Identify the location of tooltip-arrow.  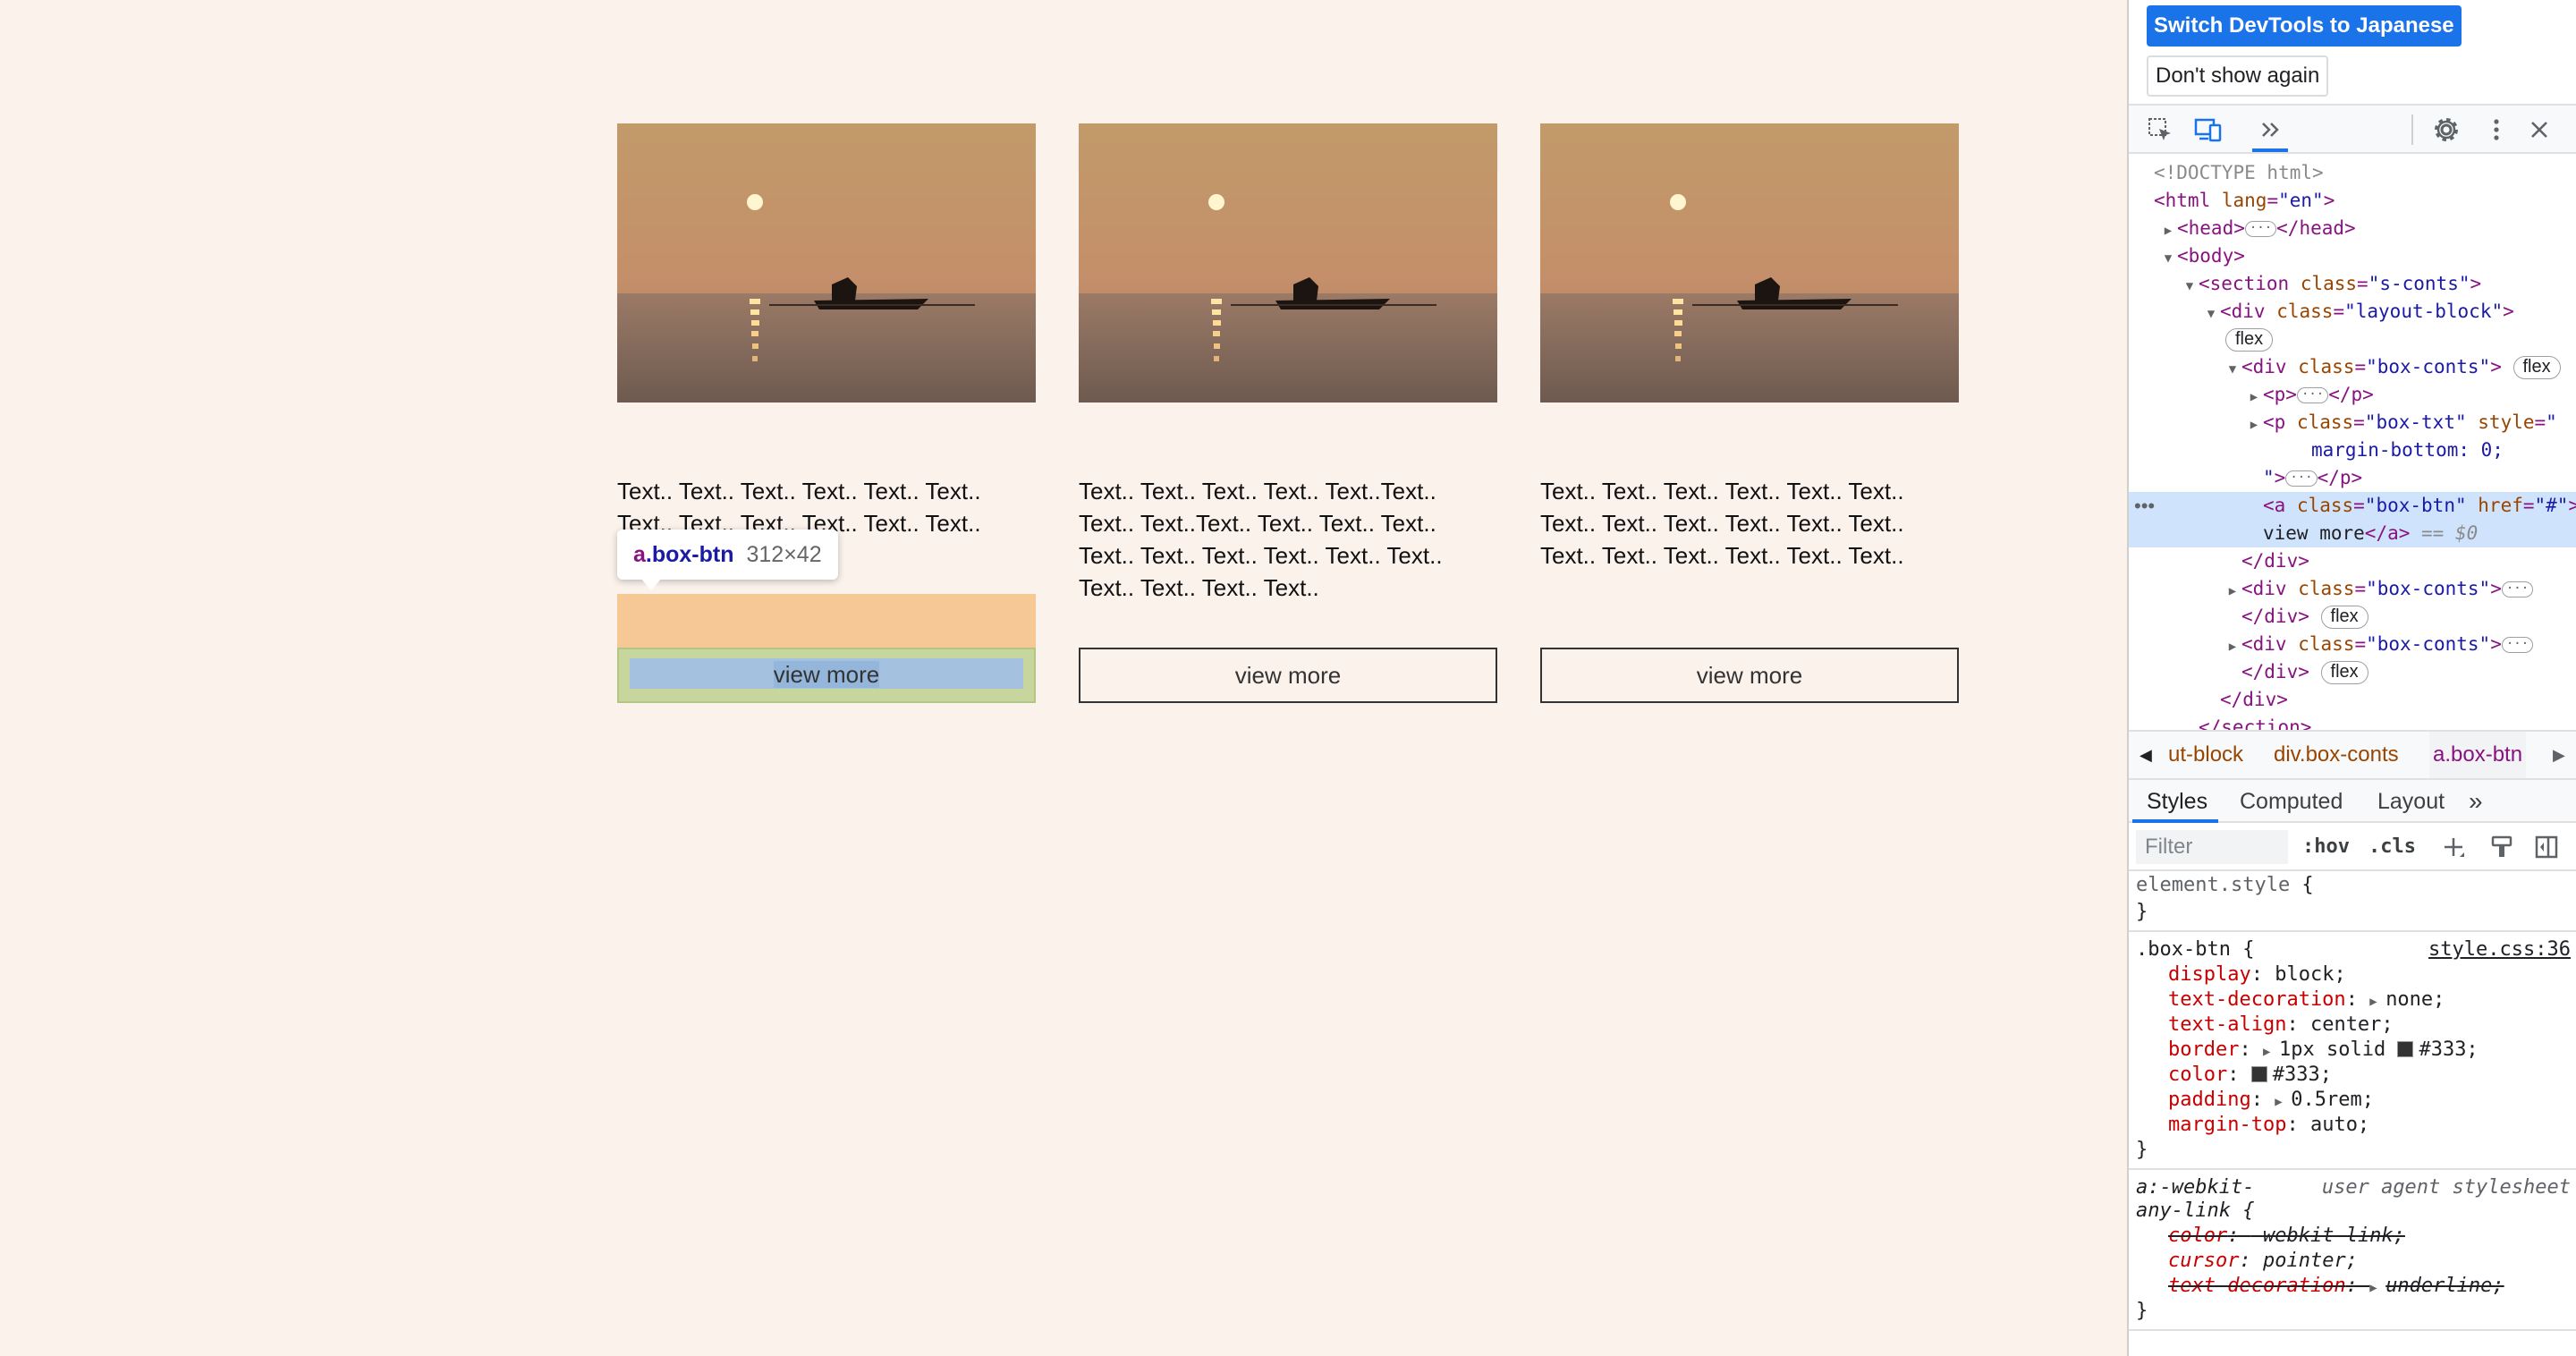
(651, 584).